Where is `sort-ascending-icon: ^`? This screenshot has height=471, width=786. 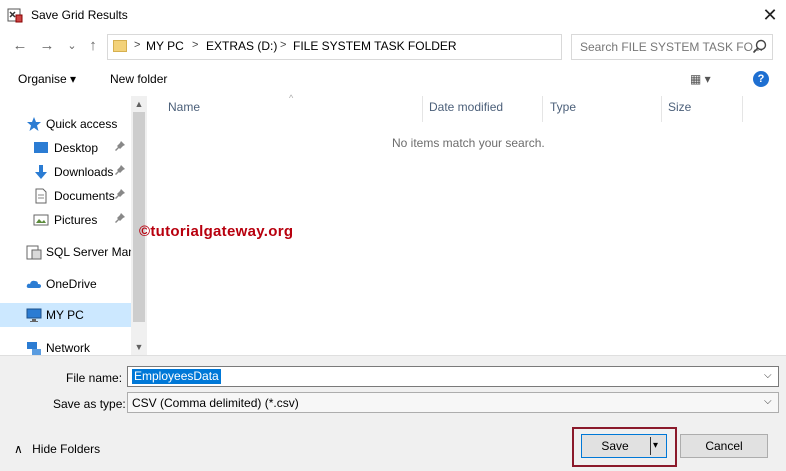 sort-ascending-icon: ^ is located at coordinates (291, 98).